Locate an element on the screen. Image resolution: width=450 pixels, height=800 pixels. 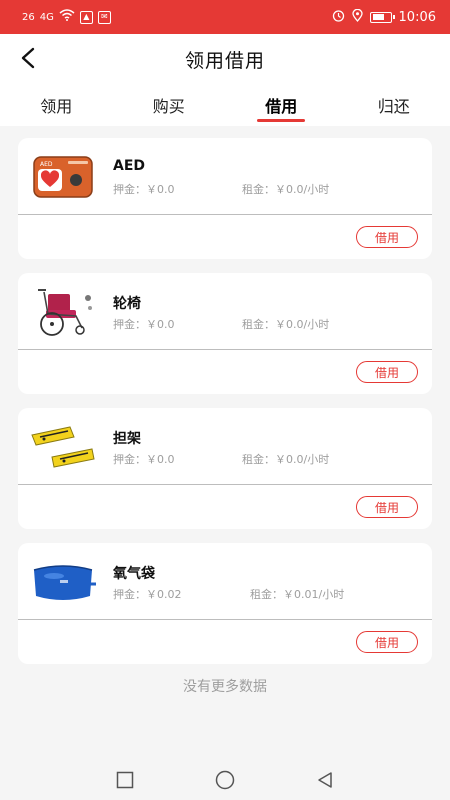
back-system-button is located at coordinates (325, 780).